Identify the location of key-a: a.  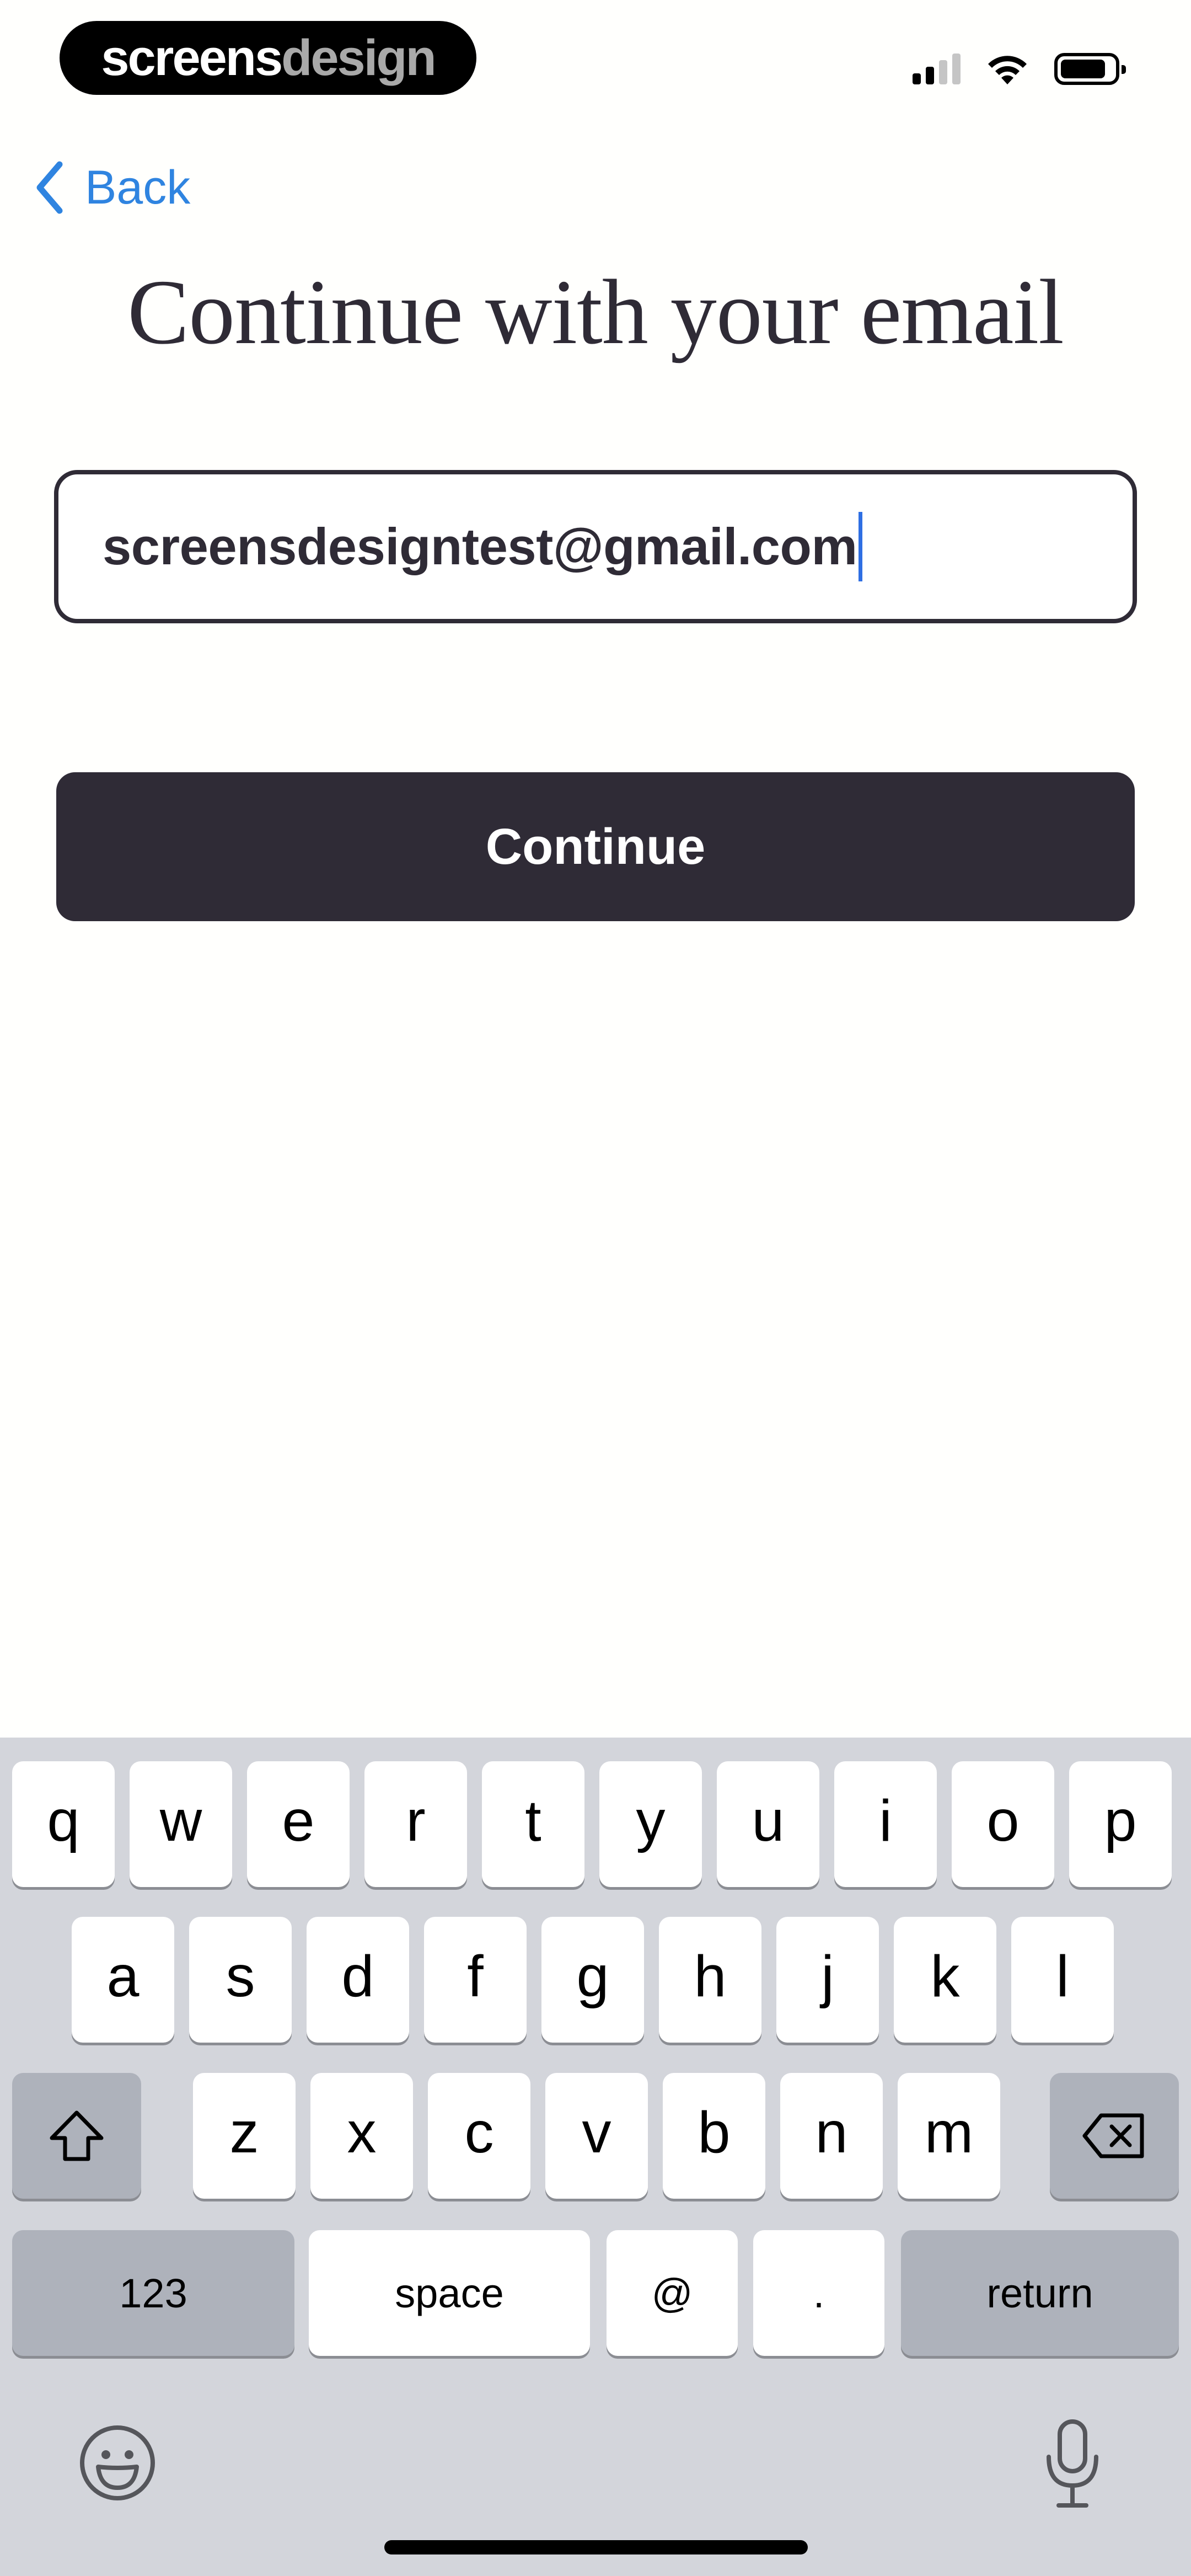
(123, 1980).